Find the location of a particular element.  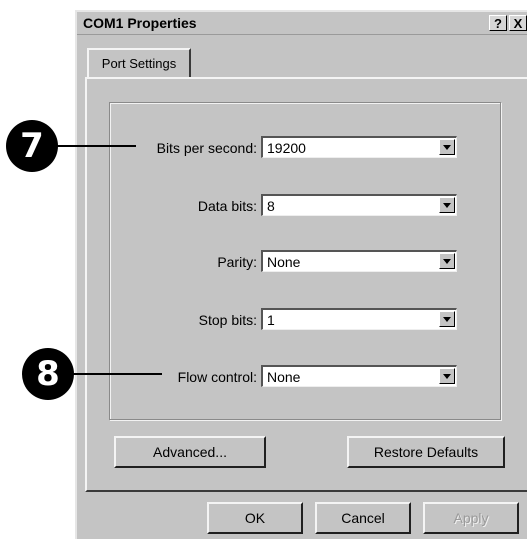

flow-control-select: None is located at coordinates (359, 376).